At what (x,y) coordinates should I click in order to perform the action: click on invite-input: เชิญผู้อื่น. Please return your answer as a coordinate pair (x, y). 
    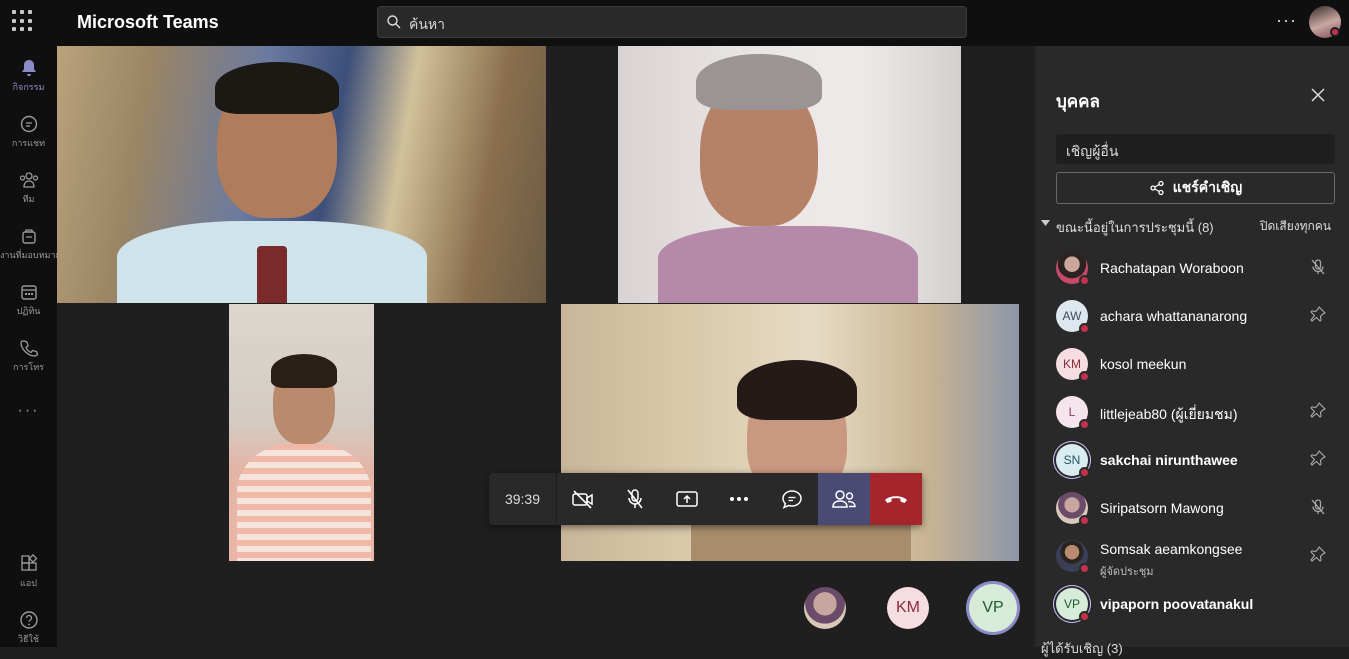
    Looking at the image, I should click on (1195, 149).